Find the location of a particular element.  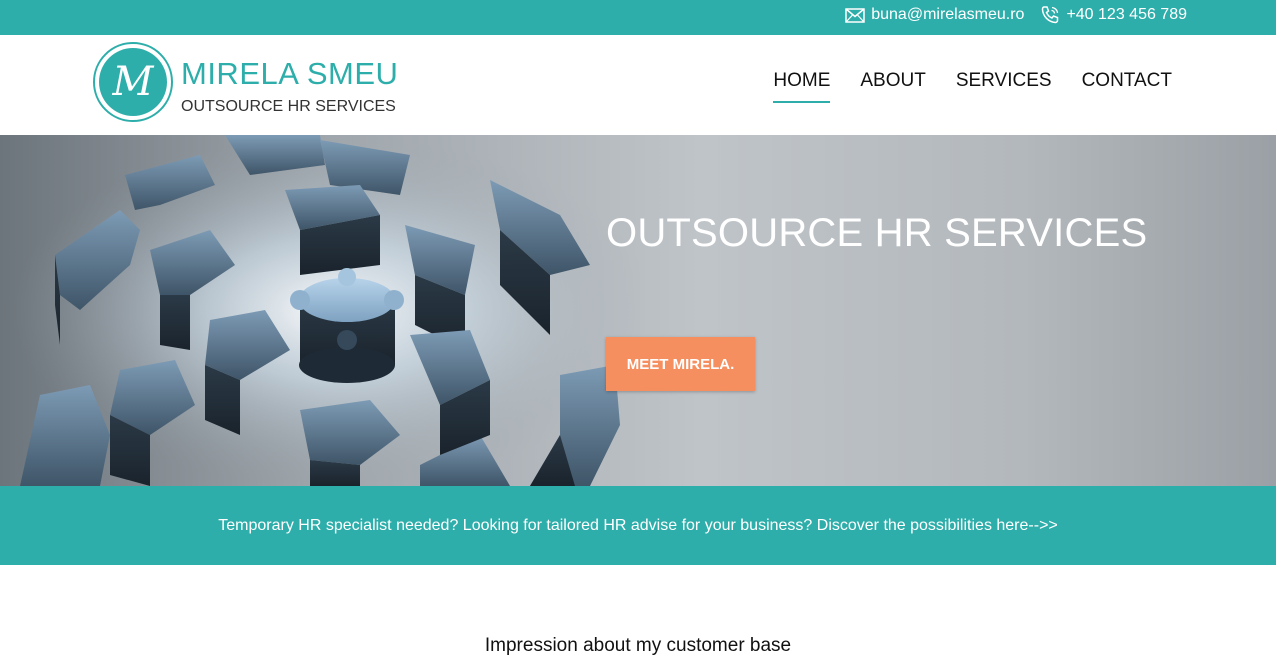

phone-icon is located at coordinates (1050, 15).